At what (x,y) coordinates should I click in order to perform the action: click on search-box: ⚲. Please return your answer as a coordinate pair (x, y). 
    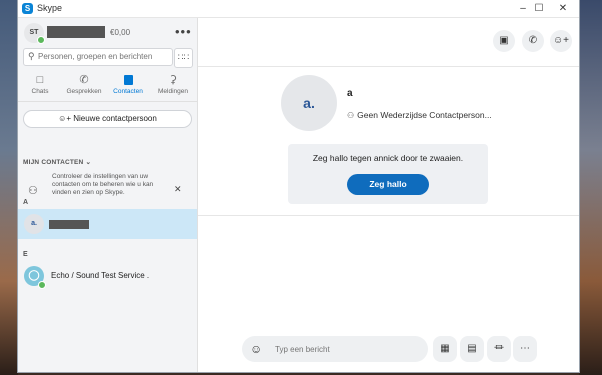
    Looking at the image, I should click on (98, 57).